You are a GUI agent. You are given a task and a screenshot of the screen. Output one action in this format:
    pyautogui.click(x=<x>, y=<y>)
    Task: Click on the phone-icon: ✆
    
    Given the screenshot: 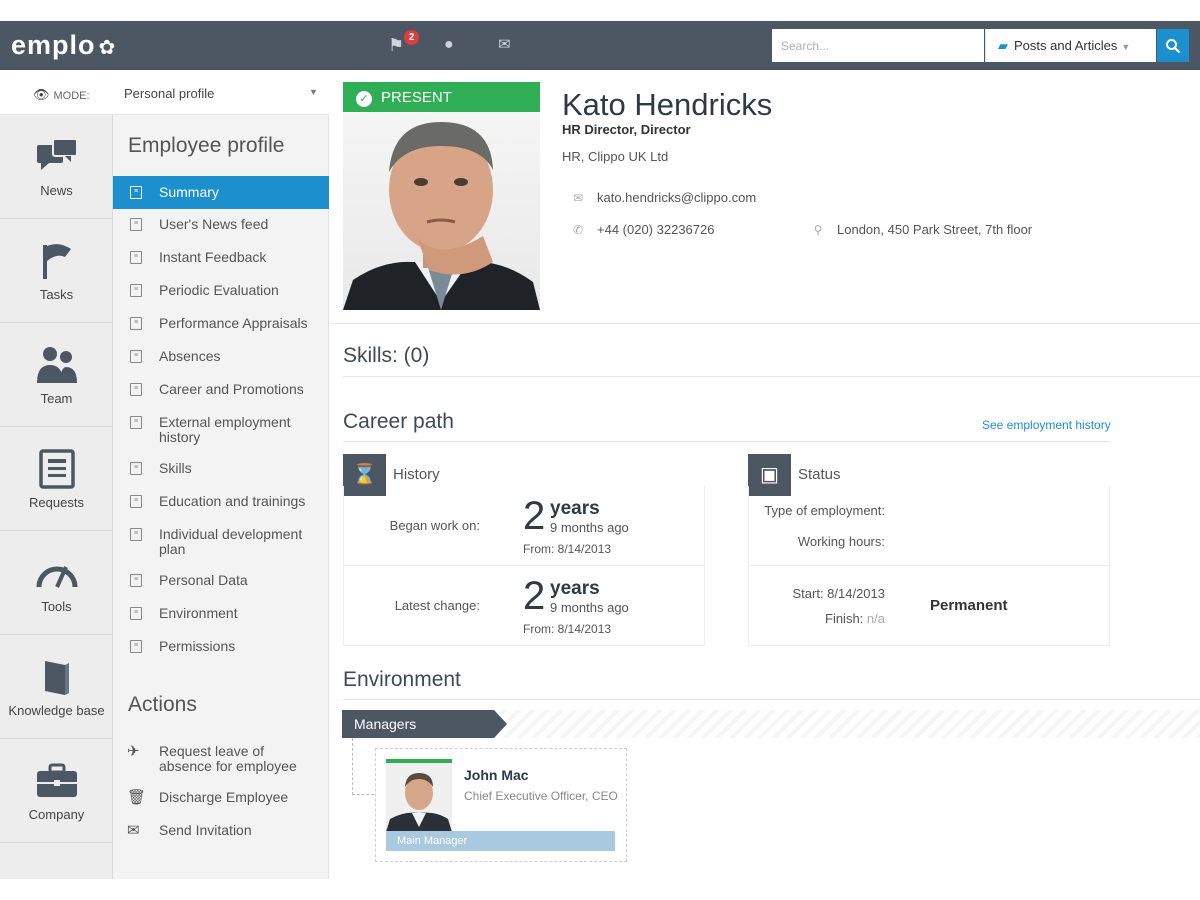 What is the action you would take?
    pyautogui.click(x=578, y=230)
    